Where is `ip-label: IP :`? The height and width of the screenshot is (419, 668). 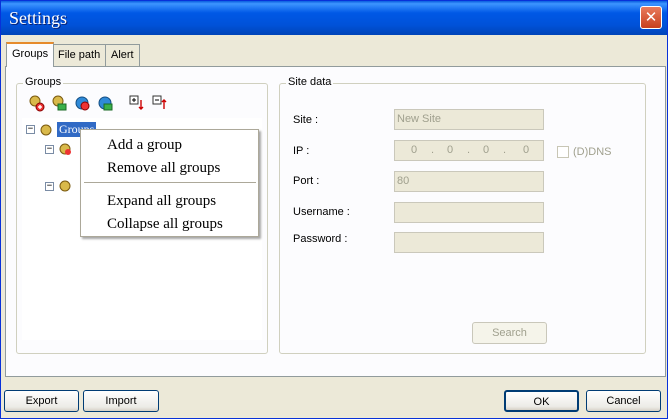 ip-label: IP : is located at coordinates (301, 151).